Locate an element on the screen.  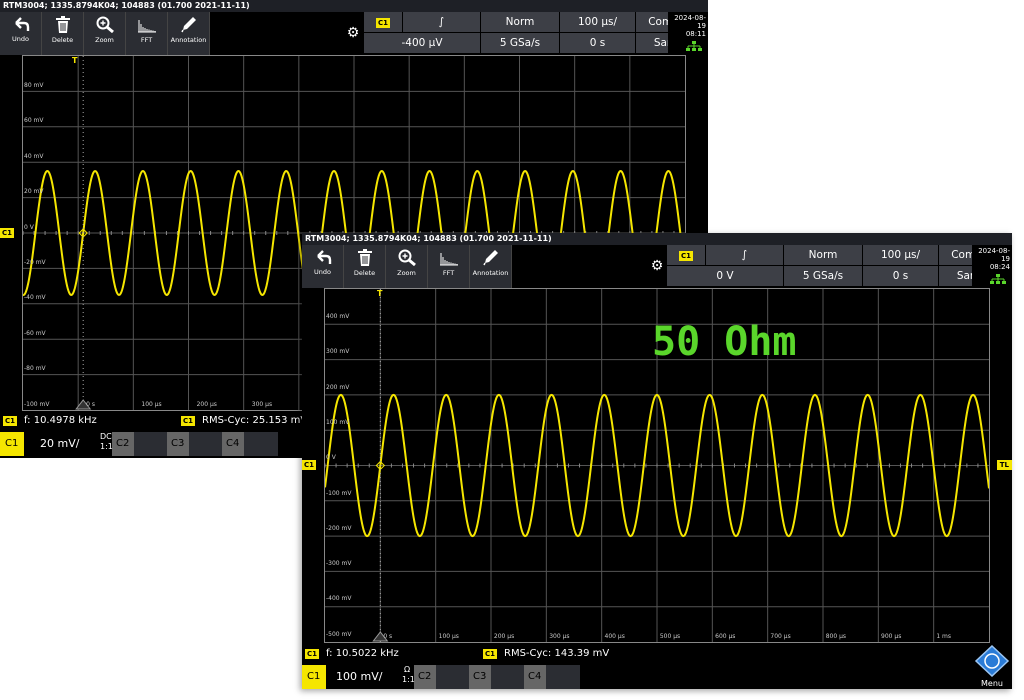
trash-icon is located at coordinates (364, 257).